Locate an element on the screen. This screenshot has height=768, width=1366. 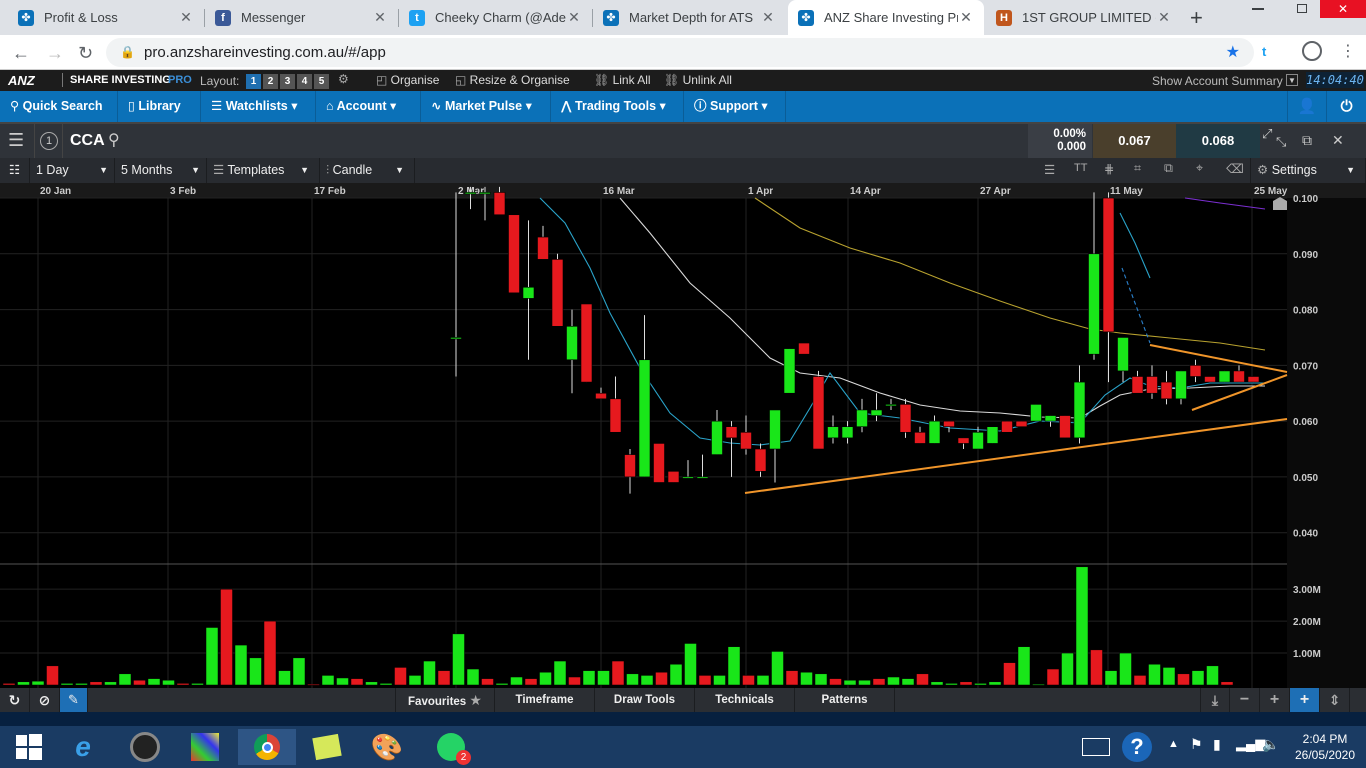
menu-trading-tools: ⋀ Trading Tools ▾ is located at coordinates (617, 106).